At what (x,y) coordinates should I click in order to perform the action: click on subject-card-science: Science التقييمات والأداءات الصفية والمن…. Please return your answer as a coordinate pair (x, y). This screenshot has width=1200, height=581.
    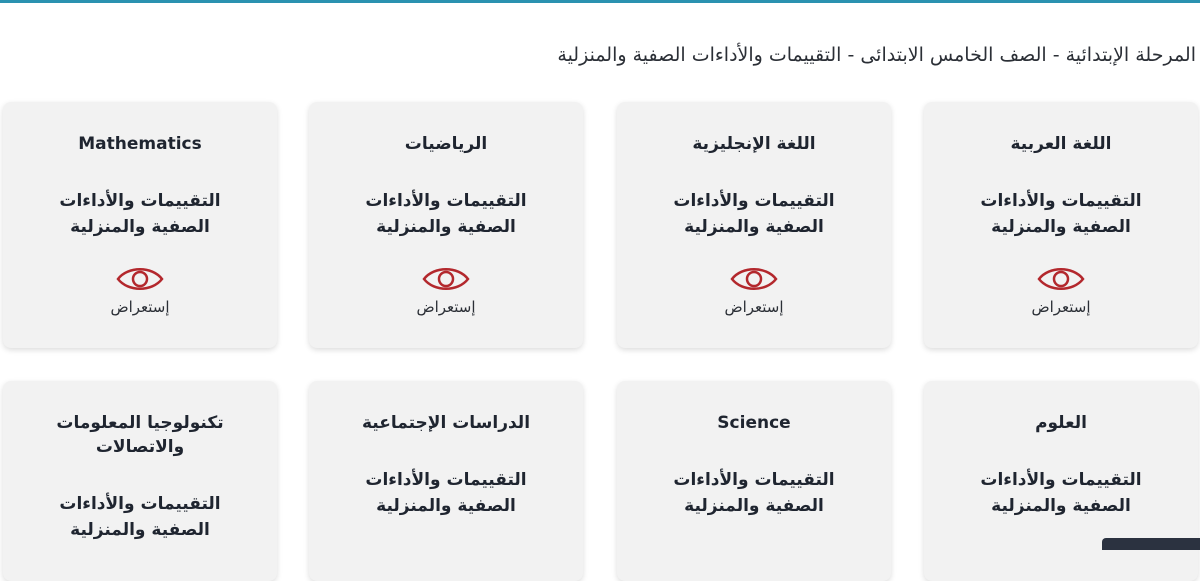
    Looking at the image, I should click on (754, 481).